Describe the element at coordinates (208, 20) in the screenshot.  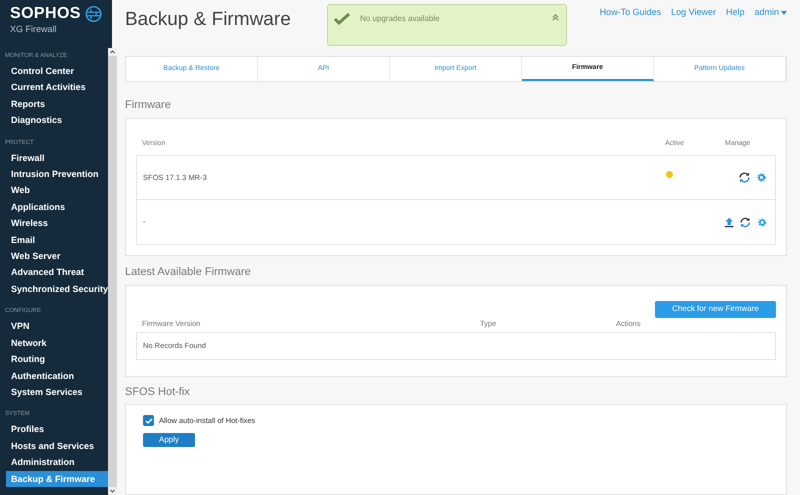
I see `page-title: Backup & Firmware` at that location.